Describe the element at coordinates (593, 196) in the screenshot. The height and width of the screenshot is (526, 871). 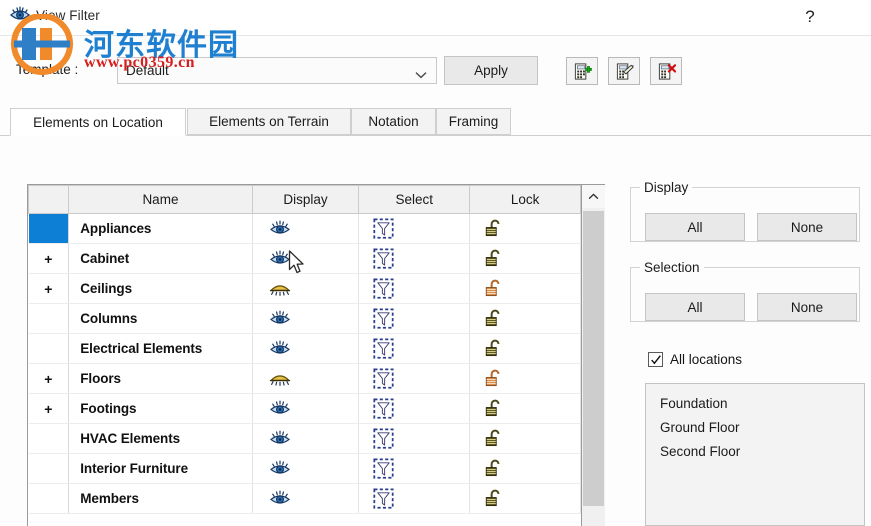
I see `scroll-up-icon` at that location.